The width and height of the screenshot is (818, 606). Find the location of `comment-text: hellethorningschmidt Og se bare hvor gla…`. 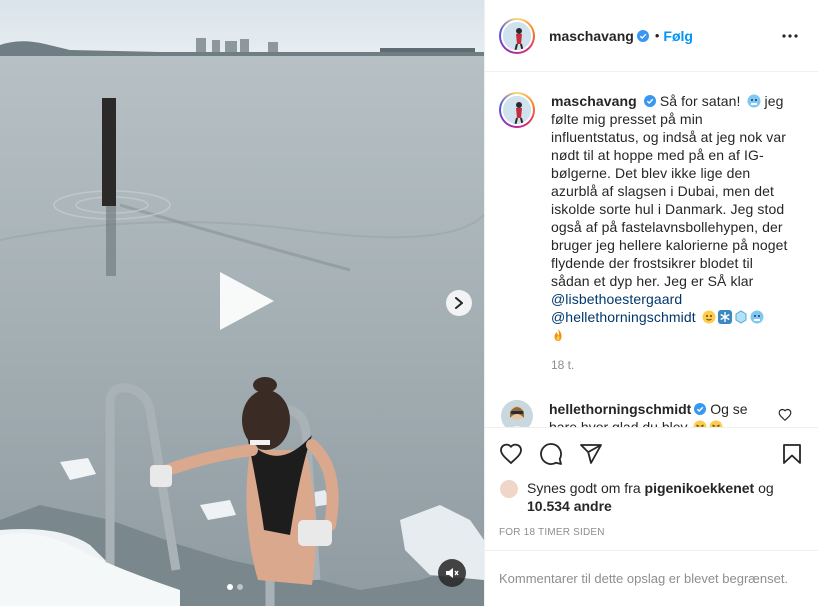

comment-text: hellethorningschmidt Og se bare hvor gla… is located at coordinates (654, 413).